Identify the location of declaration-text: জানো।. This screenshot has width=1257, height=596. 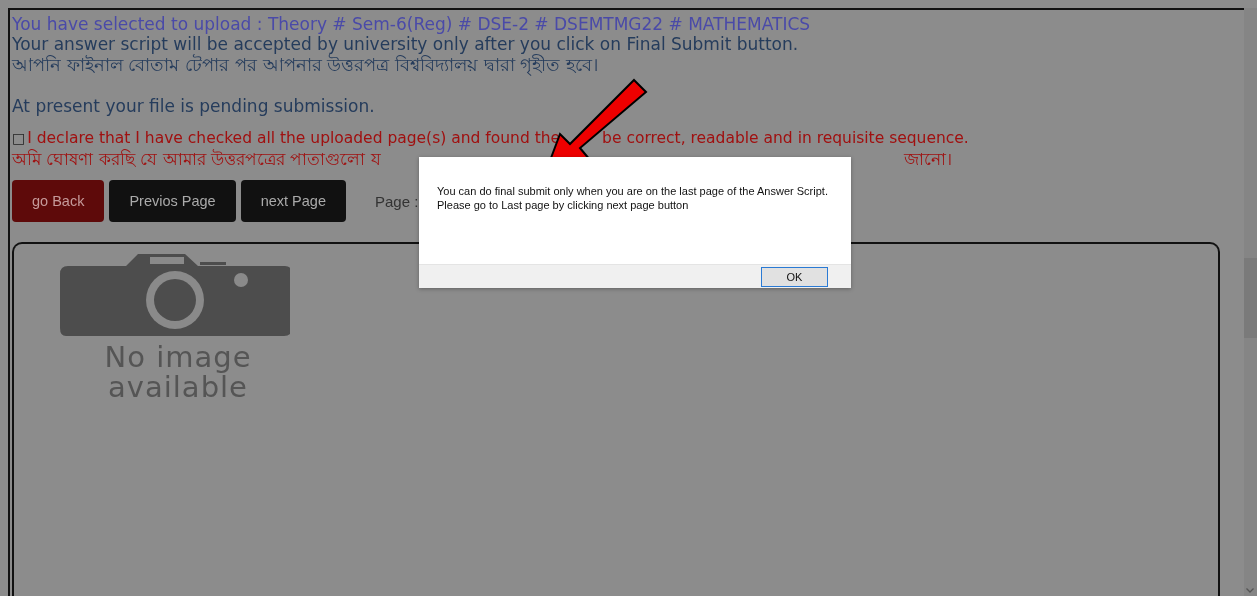
(928, 159).